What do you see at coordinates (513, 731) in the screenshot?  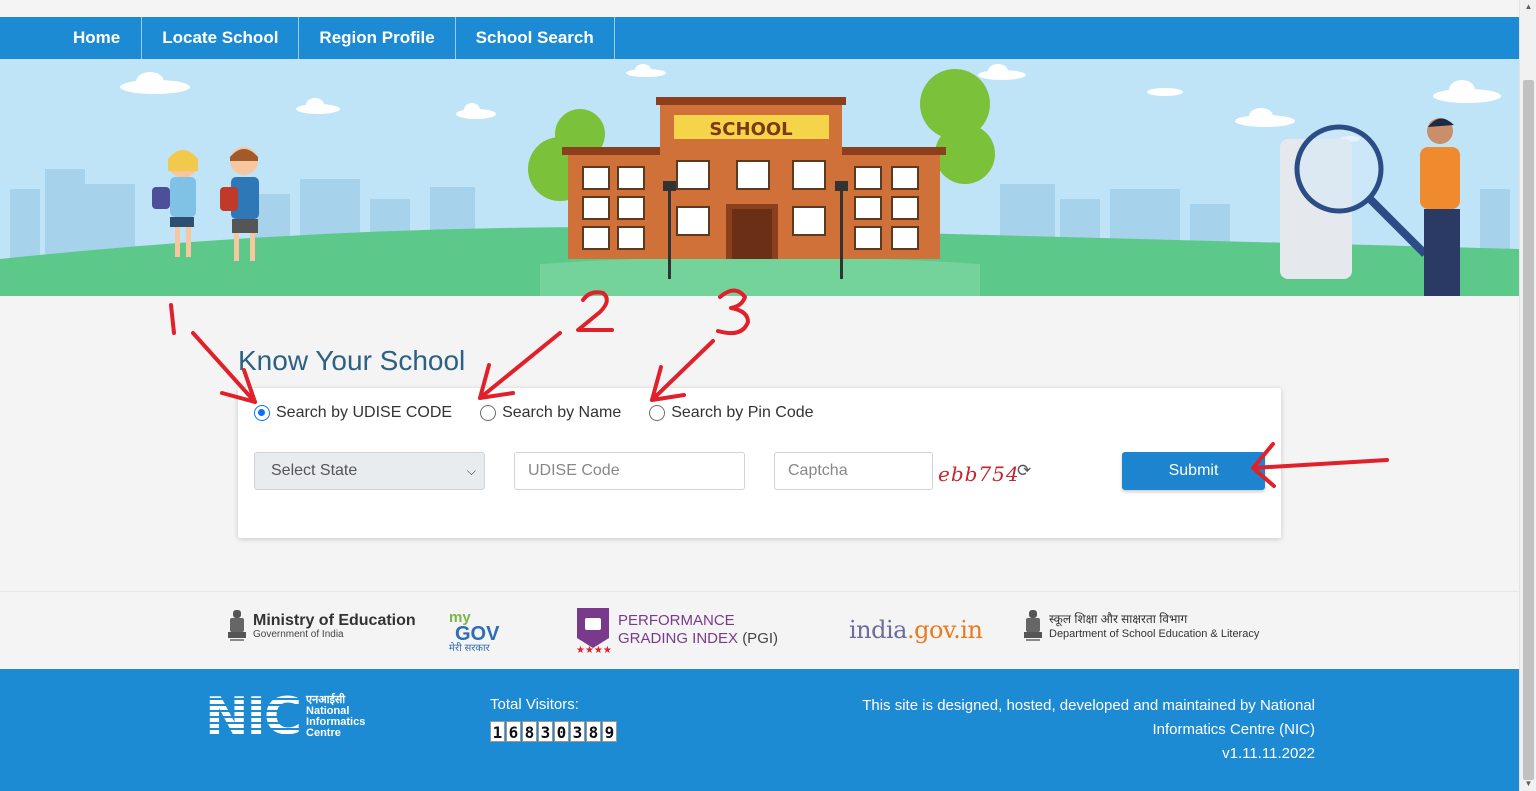 I see `visitor-digit: 6` at bounding box center [513, 731].